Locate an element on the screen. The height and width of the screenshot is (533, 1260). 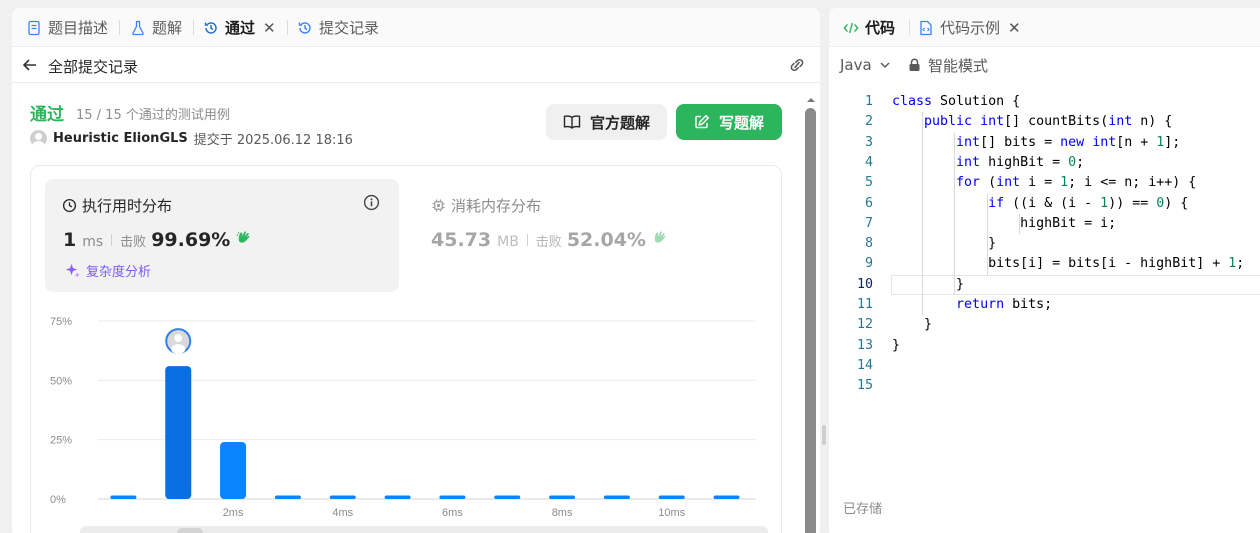
memory-unit: MB is located at coordinates (508, 242).